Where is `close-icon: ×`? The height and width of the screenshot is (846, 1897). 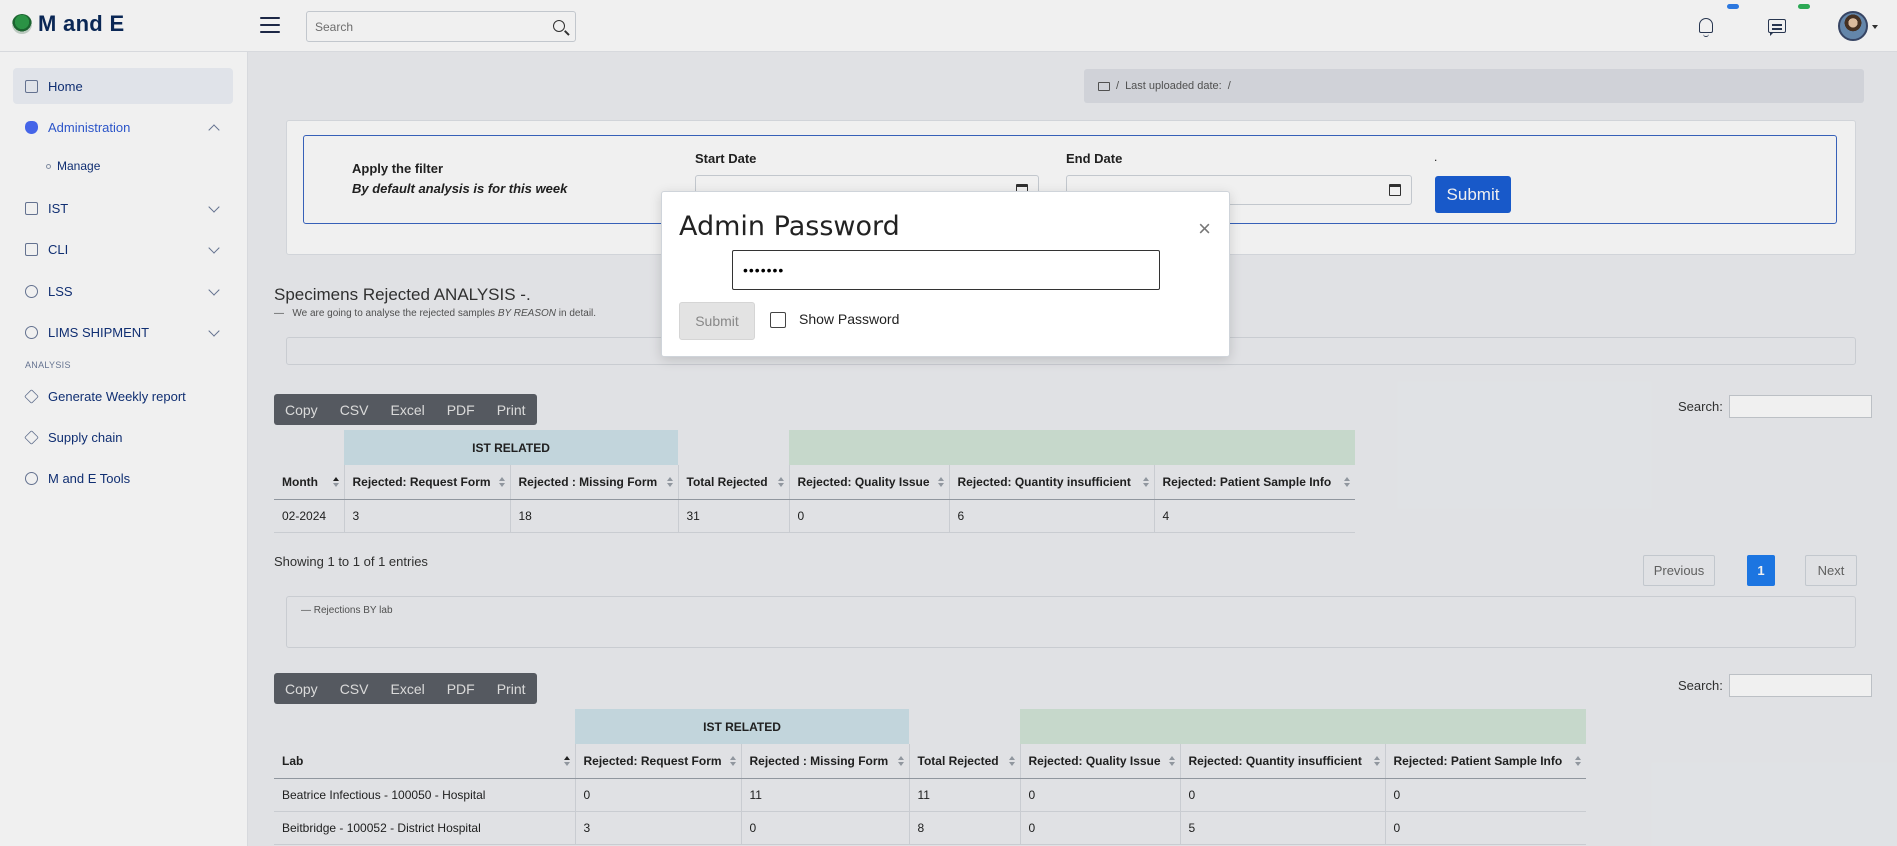
close-icon: × is located at coordinates (1204, 229).